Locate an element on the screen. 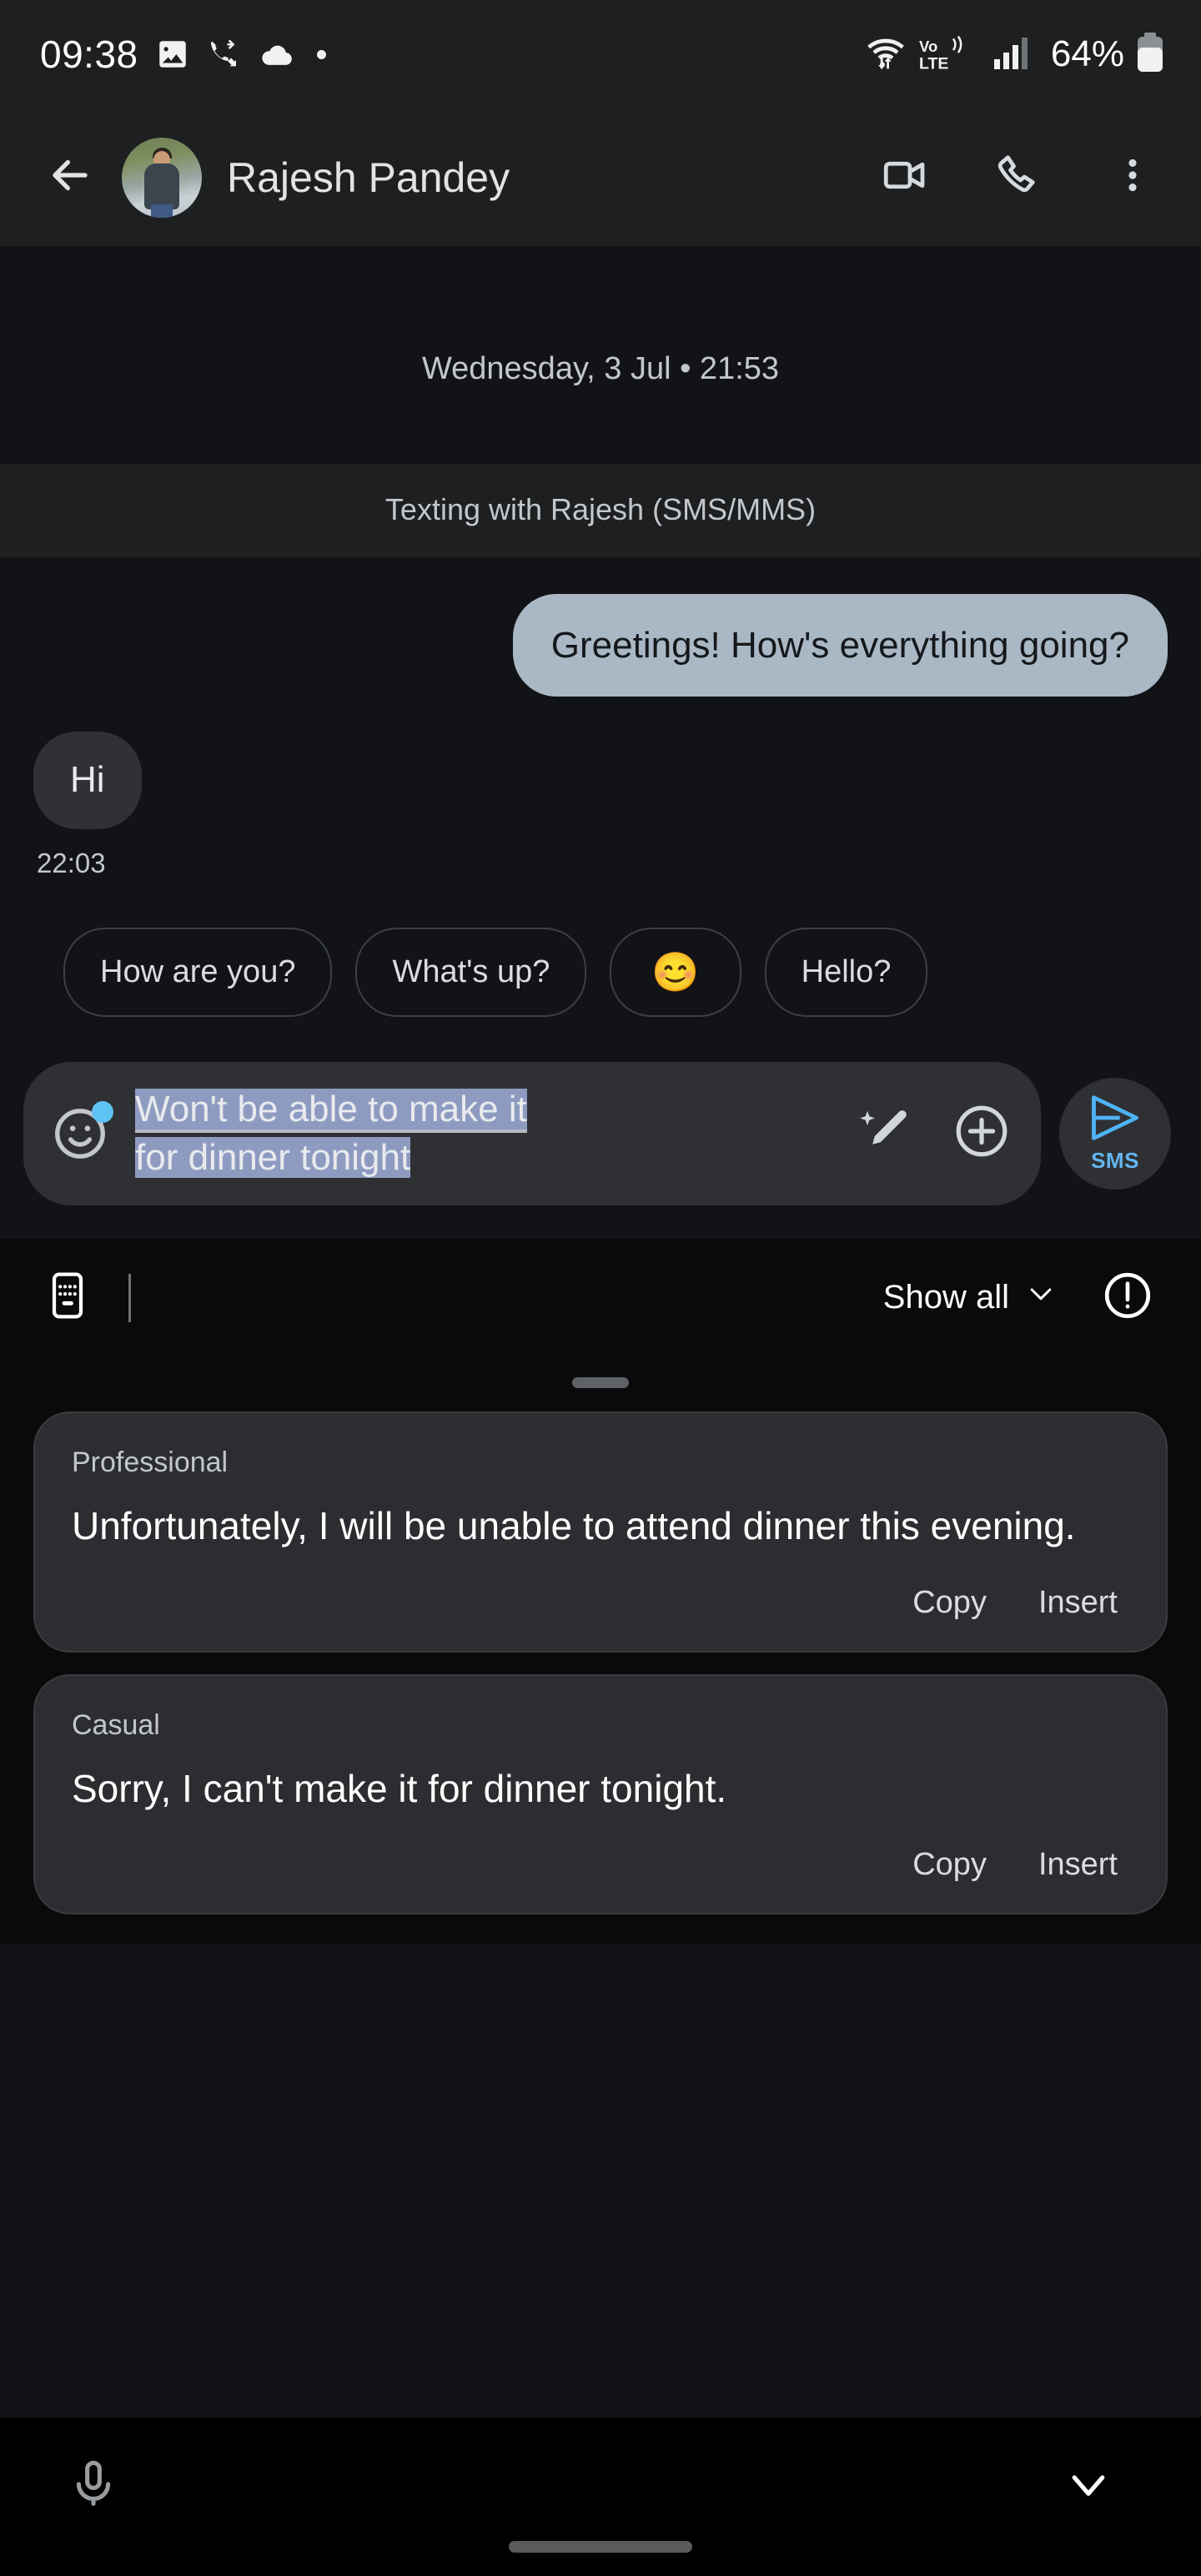 Image resolution: width=1201 pixels, height=2576 pixels. keyboard-button is located at coordinates (68, 1298).